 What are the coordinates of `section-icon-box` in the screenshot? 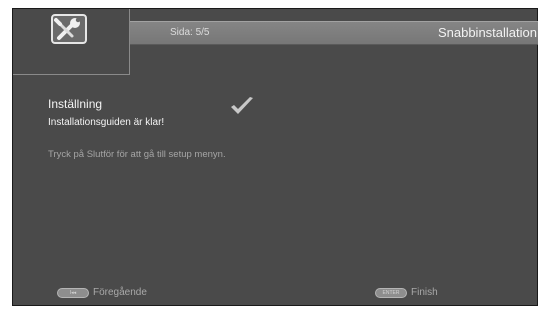 It's located at (71, 42).